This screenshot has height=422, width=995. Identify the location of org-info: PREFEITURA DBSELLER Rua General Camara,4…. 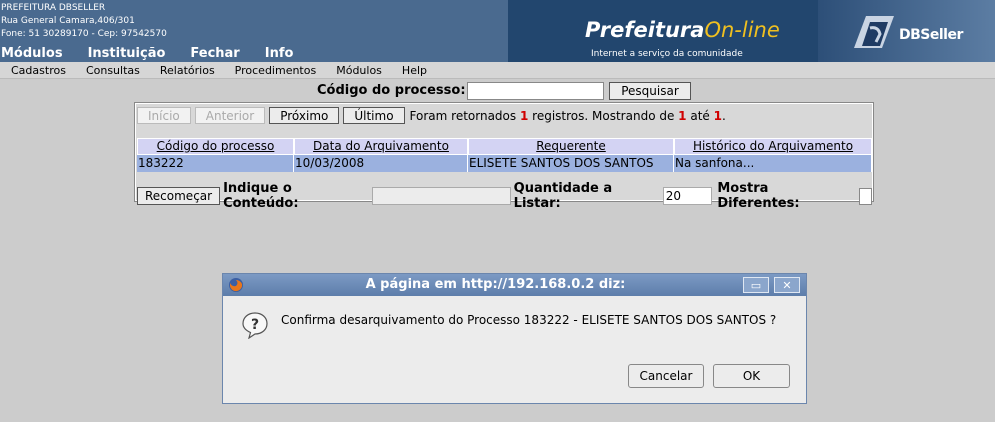
(84, 21).